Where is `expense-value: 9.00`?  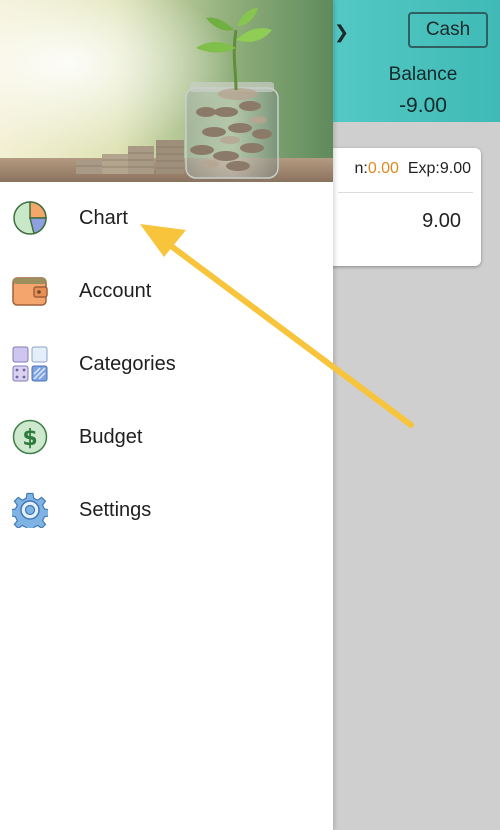
expense-value: 9.00 is located at coordinates (455, 168).